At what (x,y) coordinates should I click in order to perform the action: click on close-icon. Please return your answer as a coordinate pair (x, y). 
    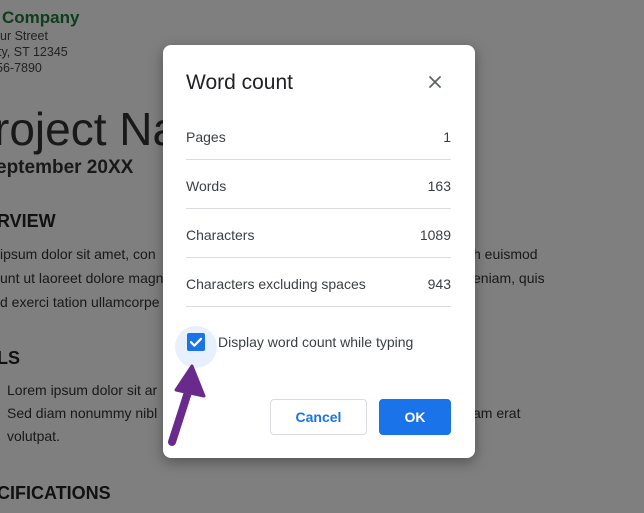
    Looking at the image, I should click on (435, 82).